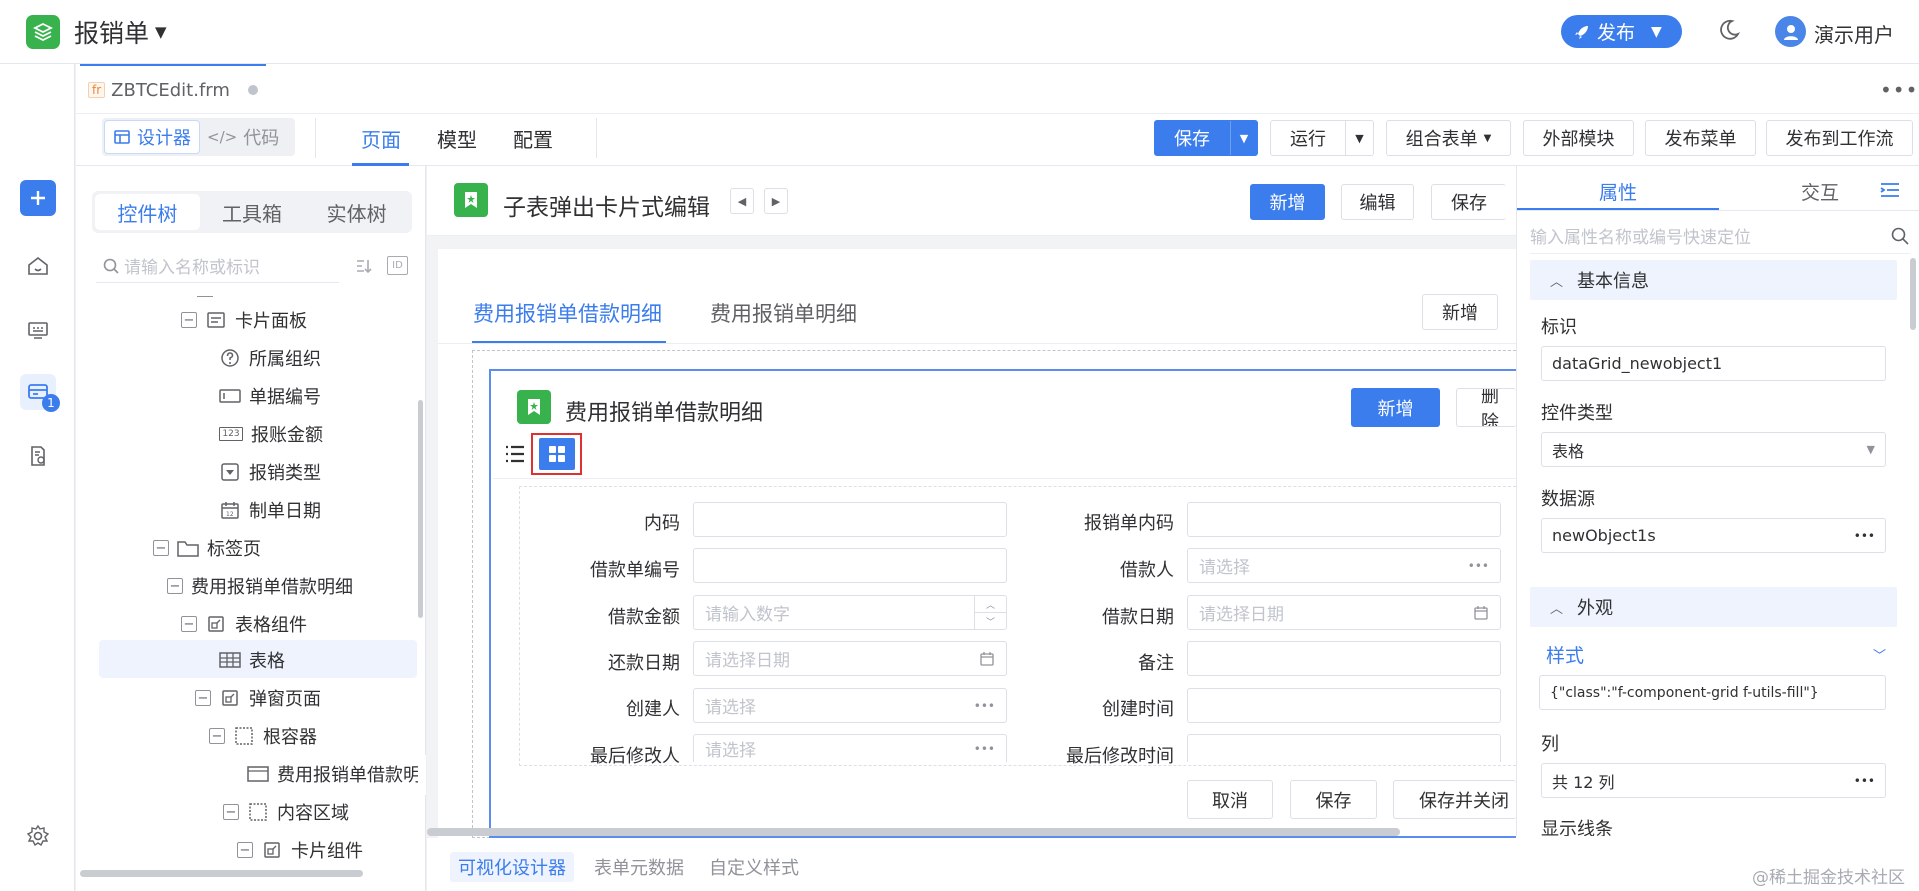 Image resolution: width=1919 pixels, height=891 pixels. Describe the element at coordinates (147, 212) in the screenshot. I see `tab-control-tree: 控件树` at that location.